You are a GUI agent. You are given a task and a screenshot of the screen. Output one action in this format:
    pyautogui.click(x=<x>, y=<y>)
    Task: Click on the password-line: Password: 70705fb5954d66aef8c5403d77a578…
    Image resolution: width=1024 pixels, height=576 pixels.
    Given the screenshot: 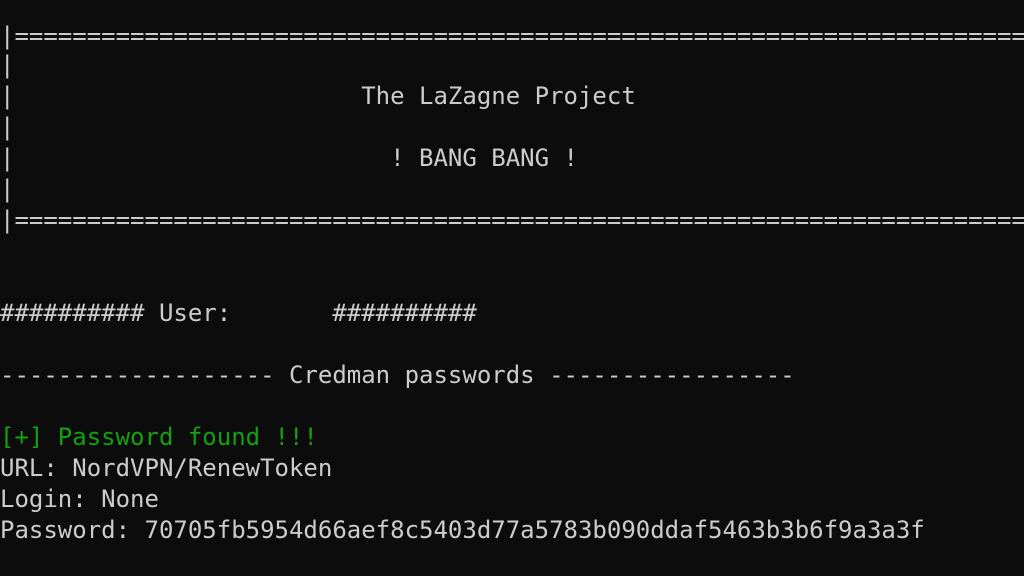 What is the action you would take?
    pyautogui.click(x=462, y=530)
    